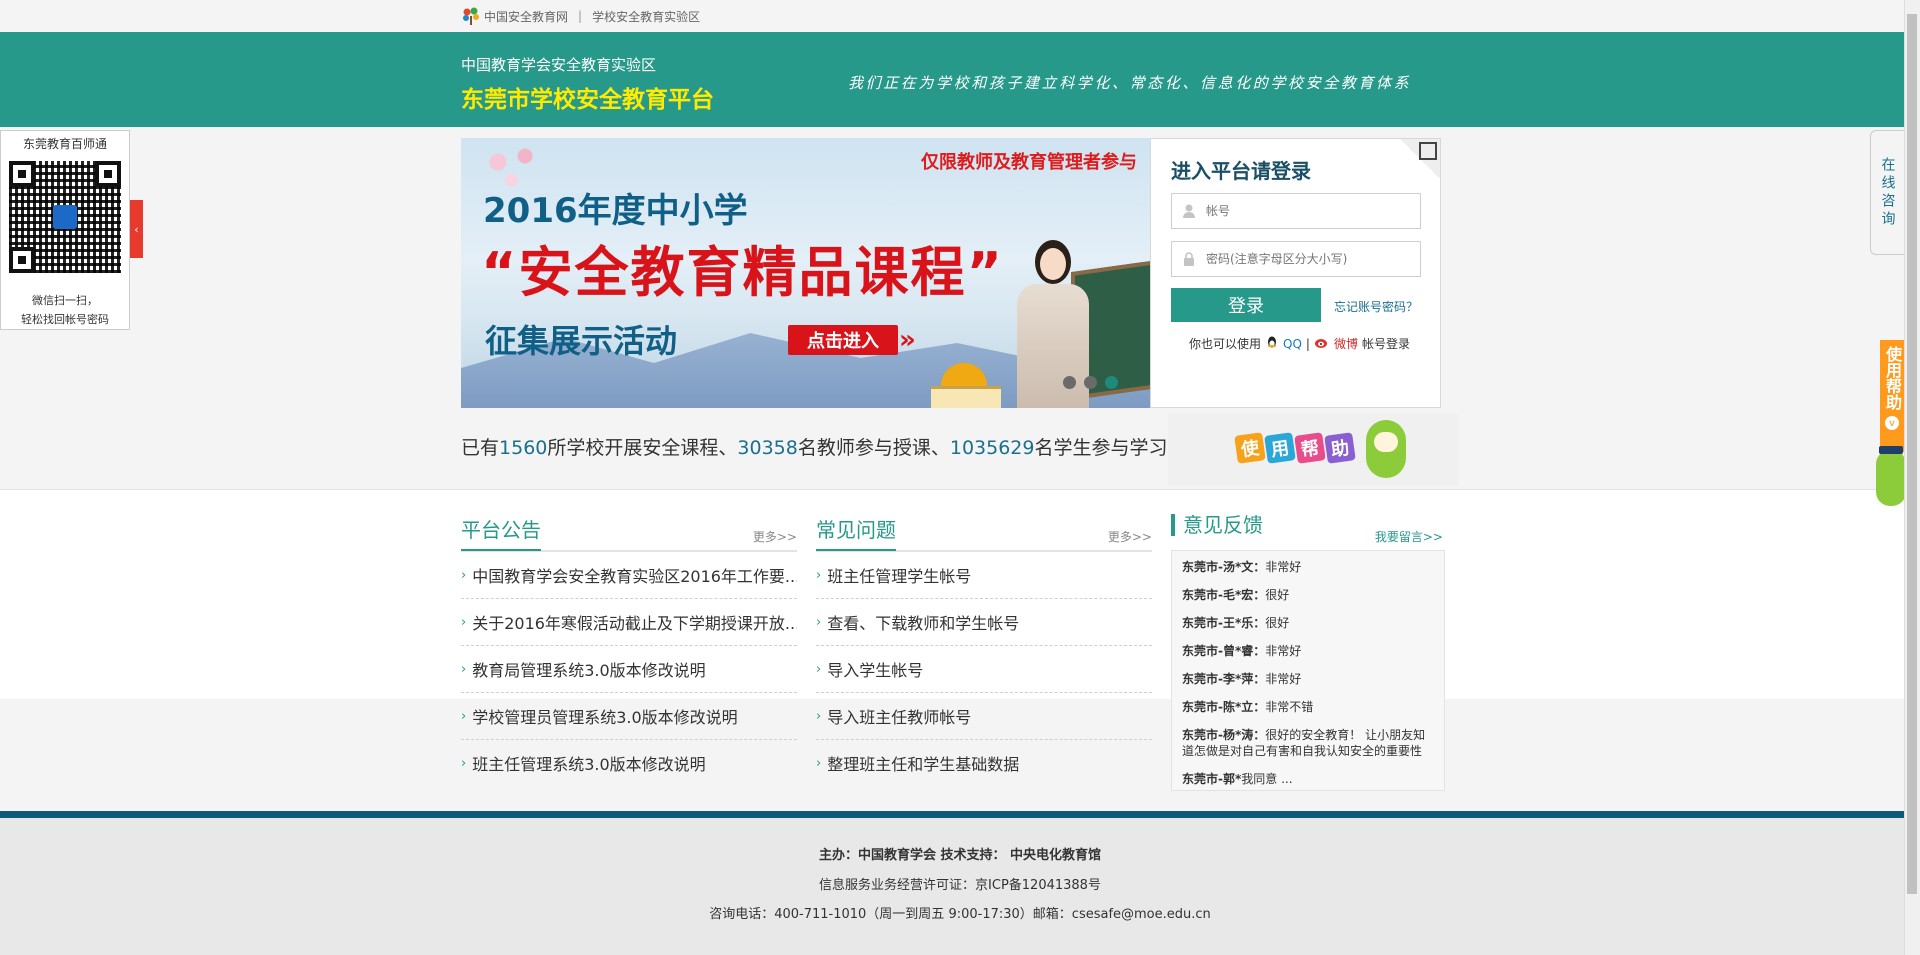 The width and height of the screenshot is (1920, 955). What do you see at coordinates (615, 211) in the screenshot?
I see `banner-year: 2016年度中小学` at bounding box center [615, 211].